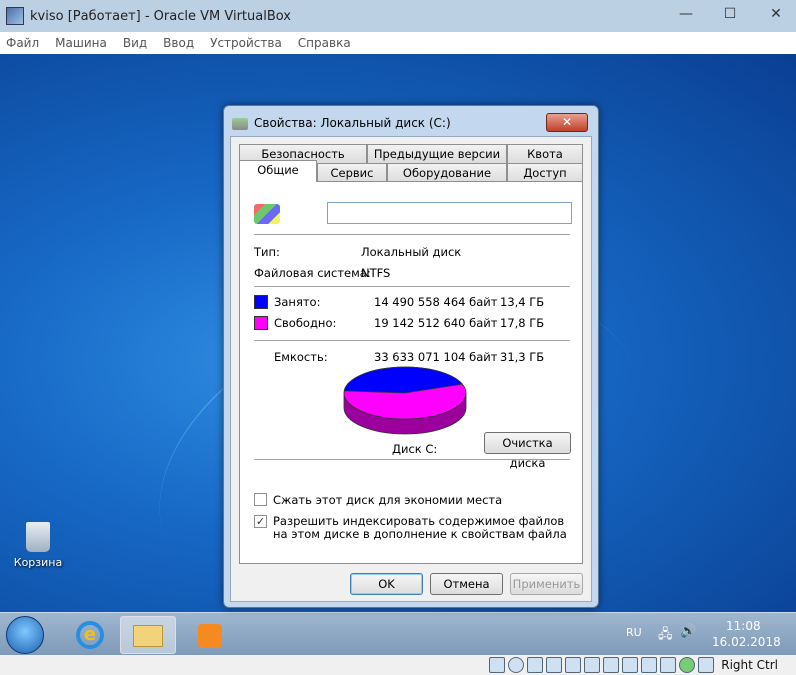  What do you see at coordinates (398, 43) in the screenshot?
I see `menu-bar: Файл Машина Вид Ввод Устройства Справка` at bounding box center [398, 43].